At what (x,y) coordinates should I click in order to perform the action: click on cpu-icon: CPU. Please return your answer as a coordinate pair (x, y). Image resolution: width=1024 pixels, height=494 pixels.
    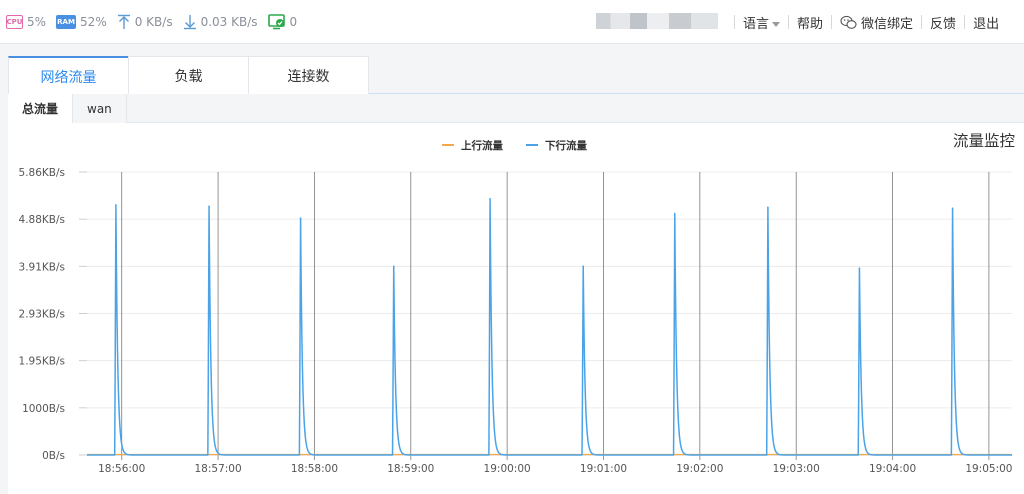
    Looking at the image, I should click on (14, 21).